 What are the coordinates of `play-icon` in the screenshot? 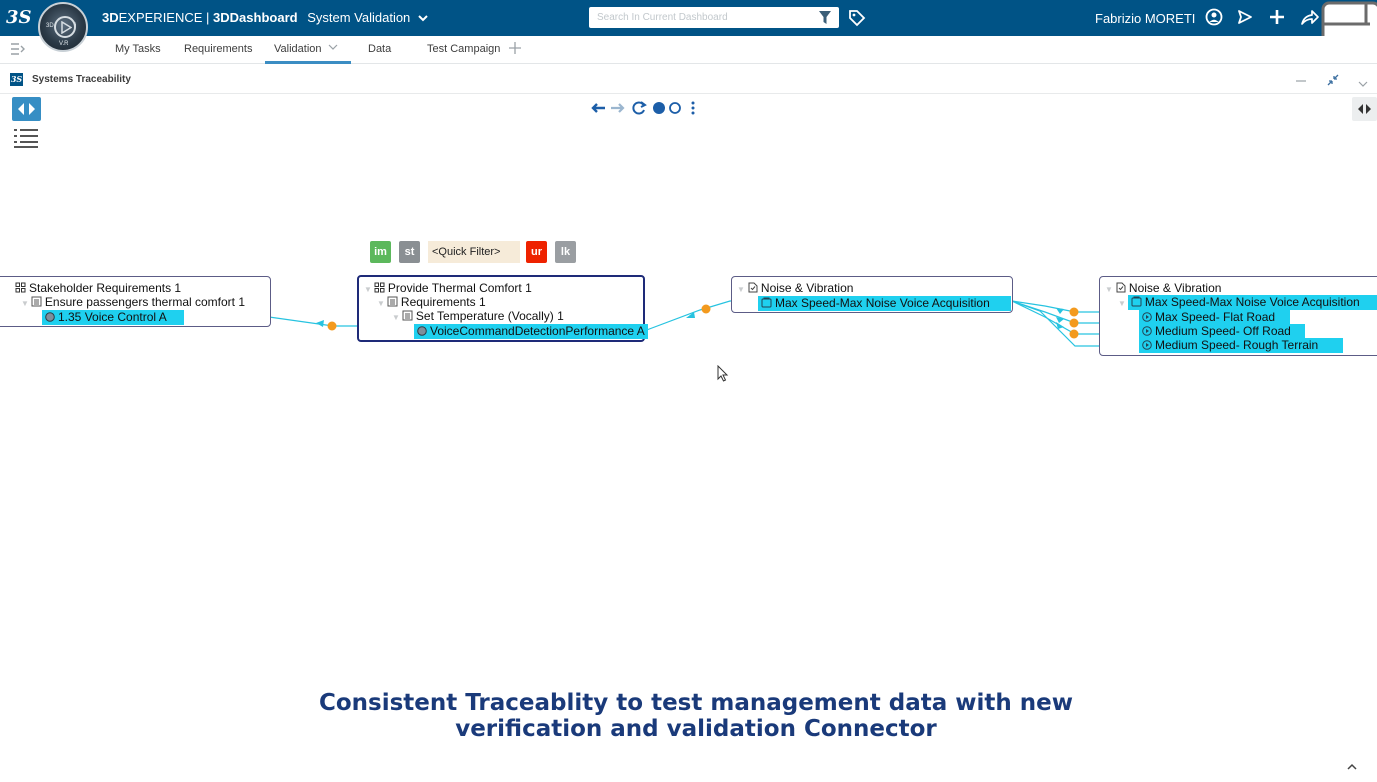 It's located at (65, 27).